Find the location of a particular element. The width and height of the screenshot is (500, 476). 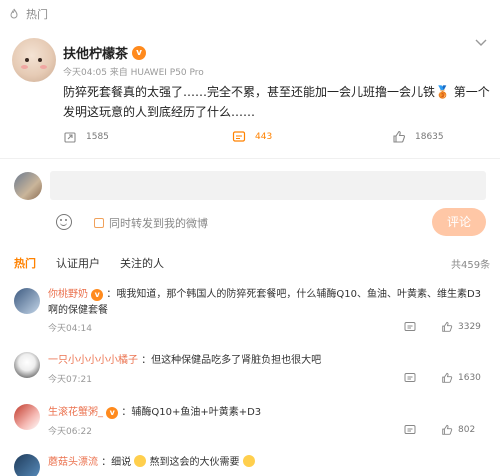

comment-username: 一只小小小小小橘子 is located at coordinates (93, 360).